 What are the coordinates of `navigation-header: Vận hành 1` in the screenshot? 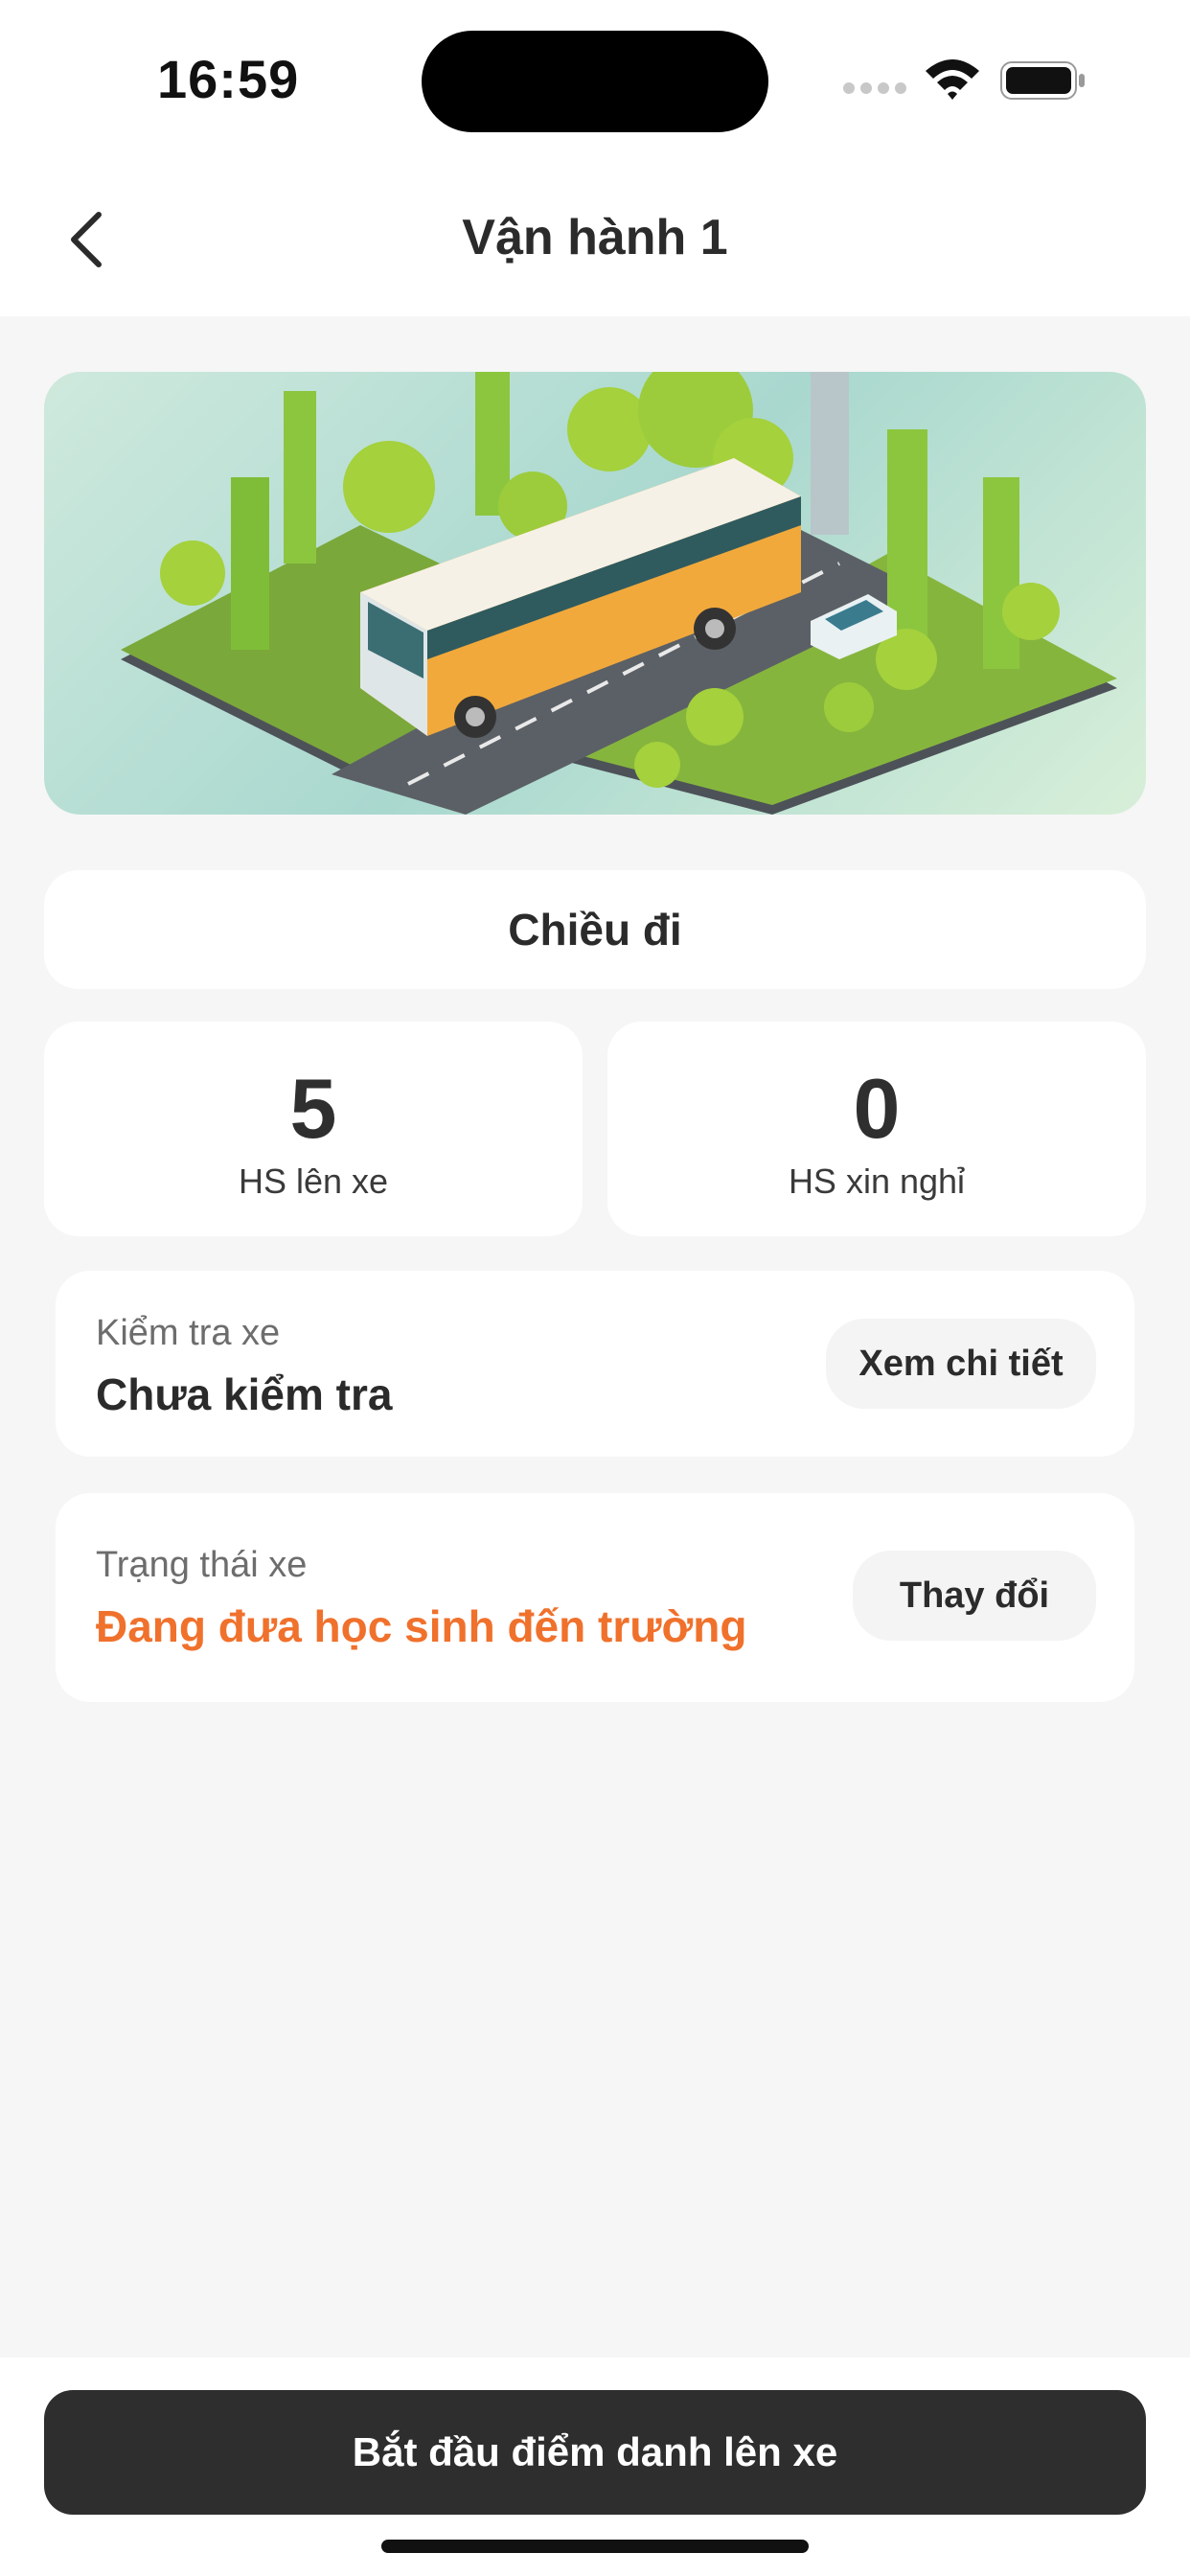 It's located at (595, 239).